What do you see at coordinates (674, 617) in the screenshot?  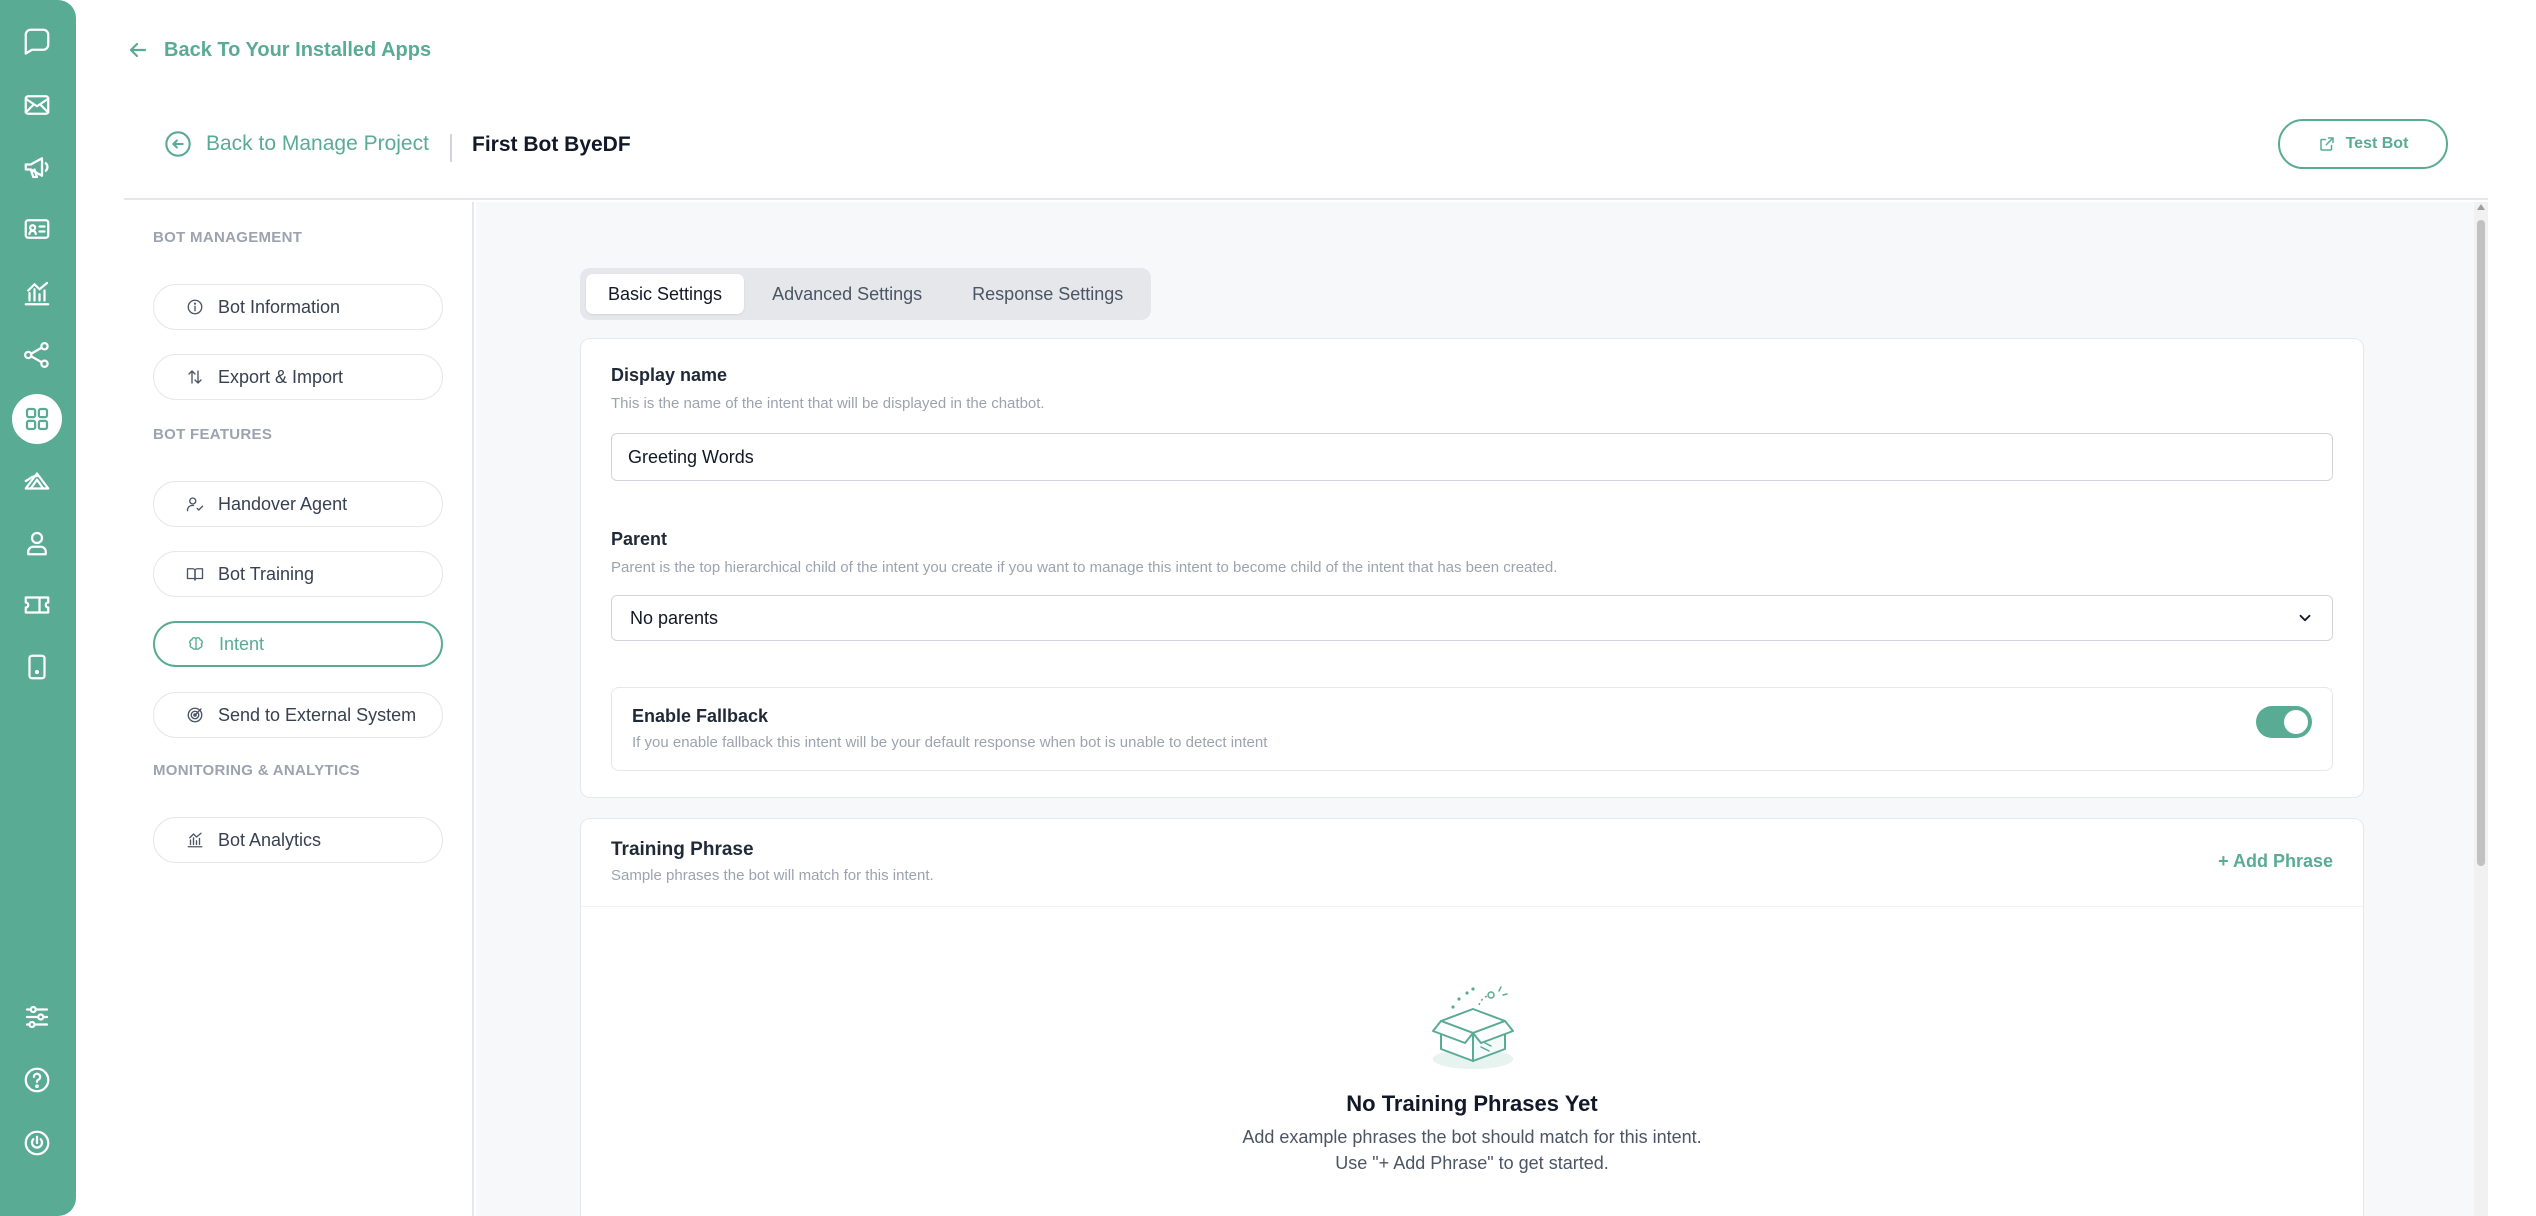 I see `parent-select-value: No parents` at bounding box center [674, 617].